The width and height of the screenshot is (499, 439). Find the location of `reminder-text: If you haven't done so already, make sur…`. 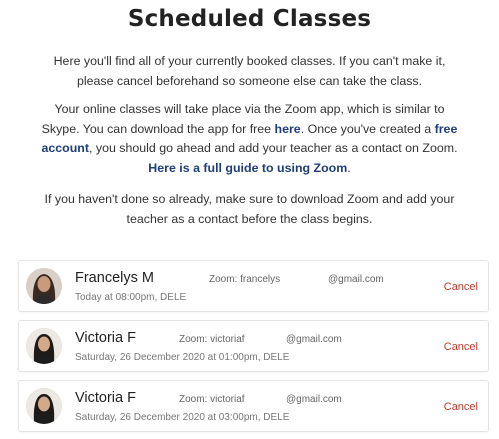

reminder-text: If you haven't done so already, make sur… is located at coordinates (249, 209).